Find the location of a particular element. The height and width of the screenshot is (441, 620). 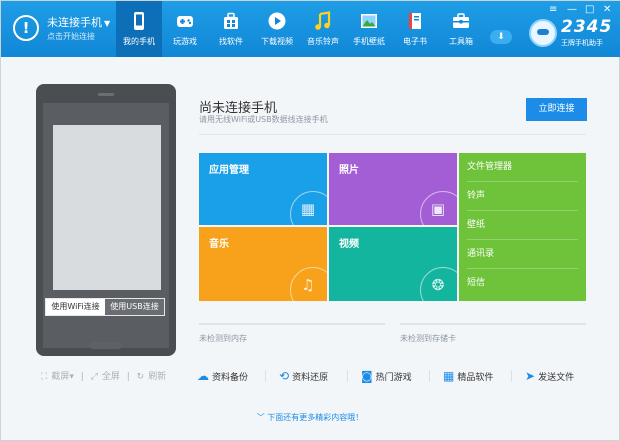

list-item-file-manager: 文件管理器 is located at coordinates (522, 167).